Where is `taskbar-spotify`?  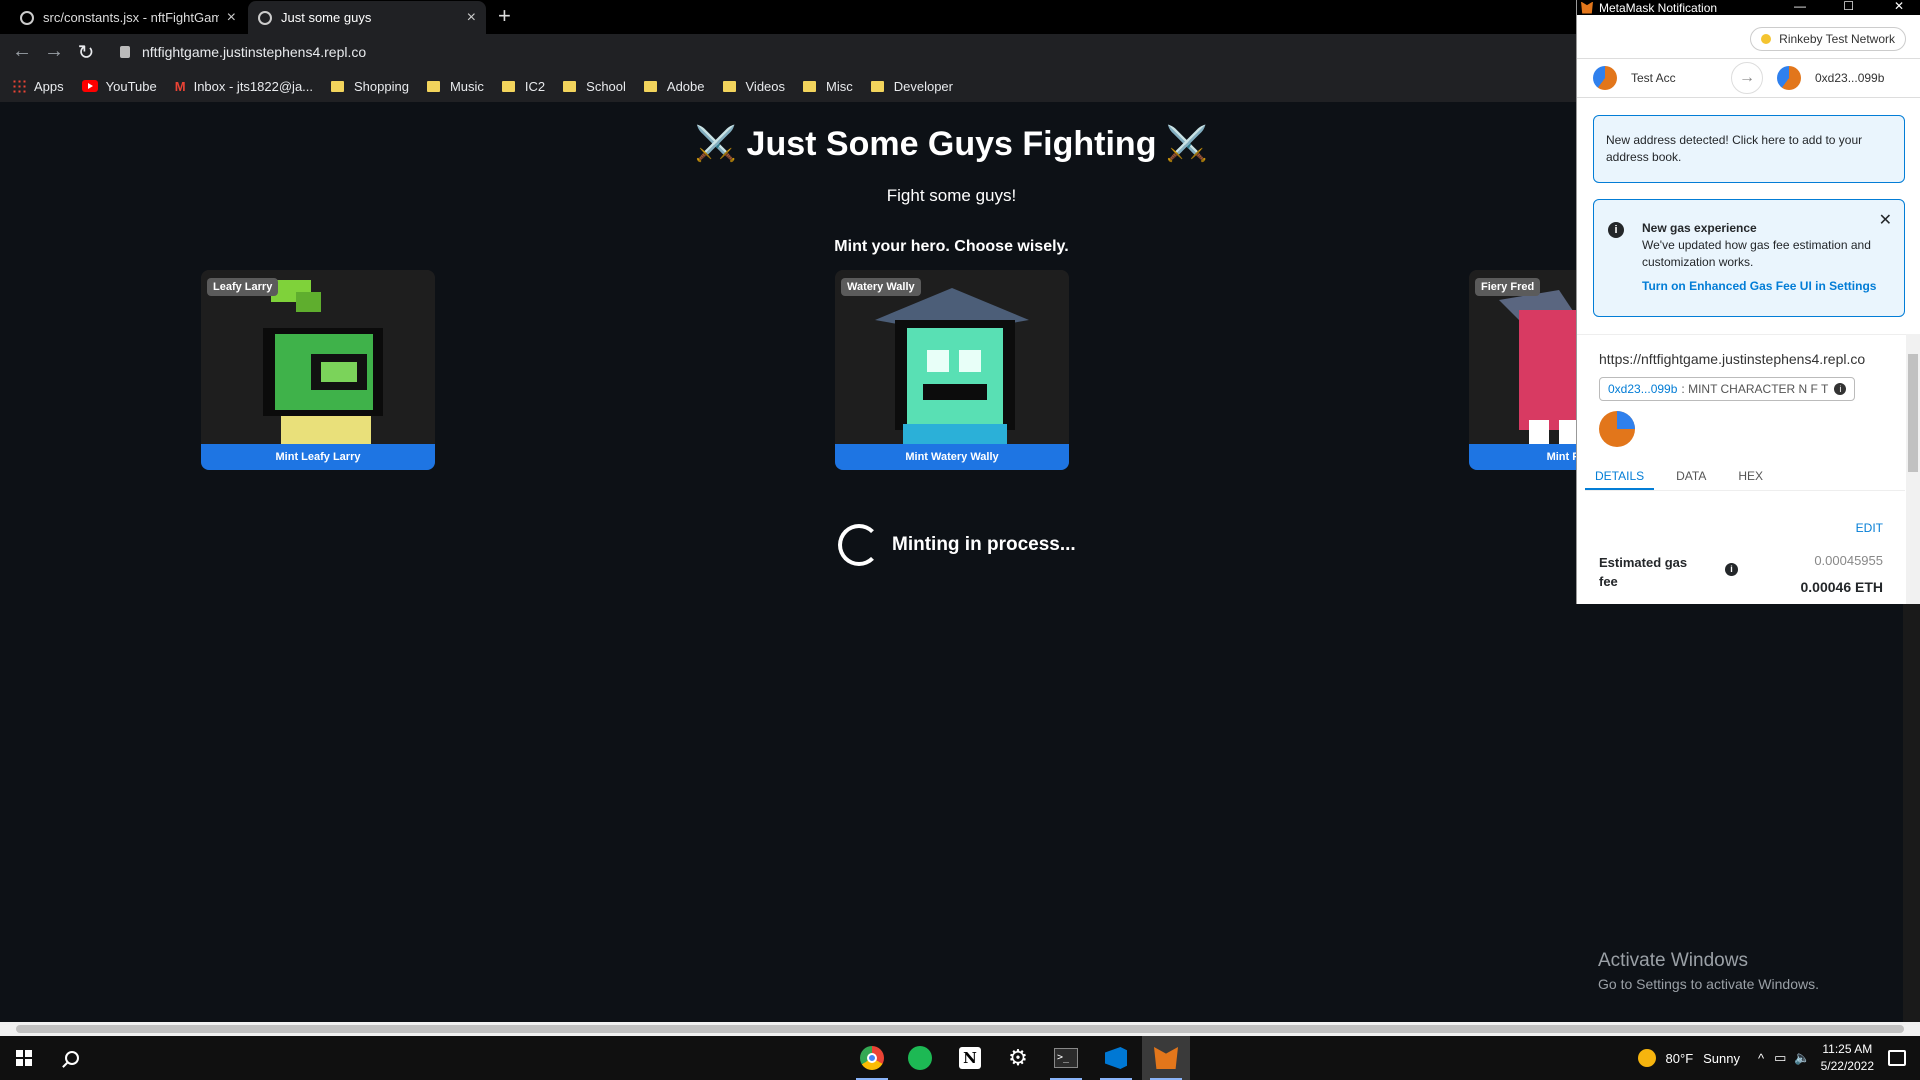 taskbar-spotify is located at coordinates (920, 1058).